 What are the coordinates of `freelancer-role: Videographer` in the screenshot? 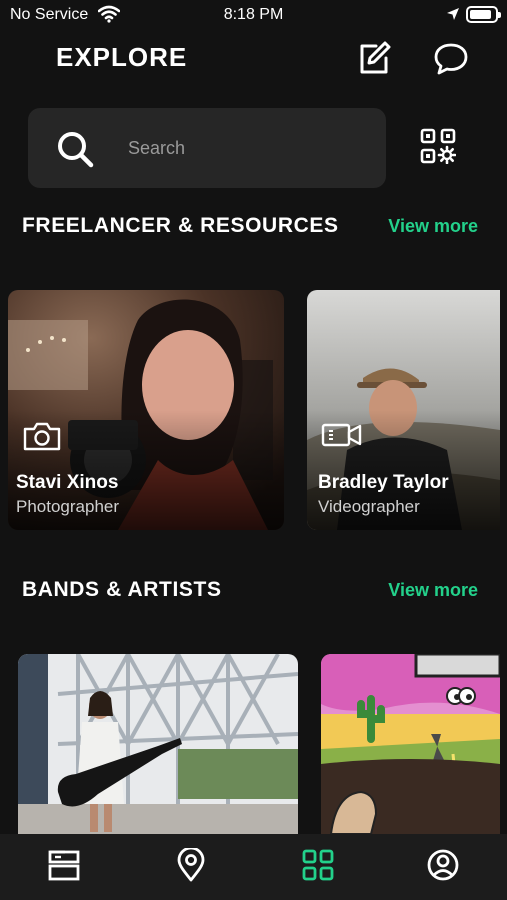 It's located at (369, 506).